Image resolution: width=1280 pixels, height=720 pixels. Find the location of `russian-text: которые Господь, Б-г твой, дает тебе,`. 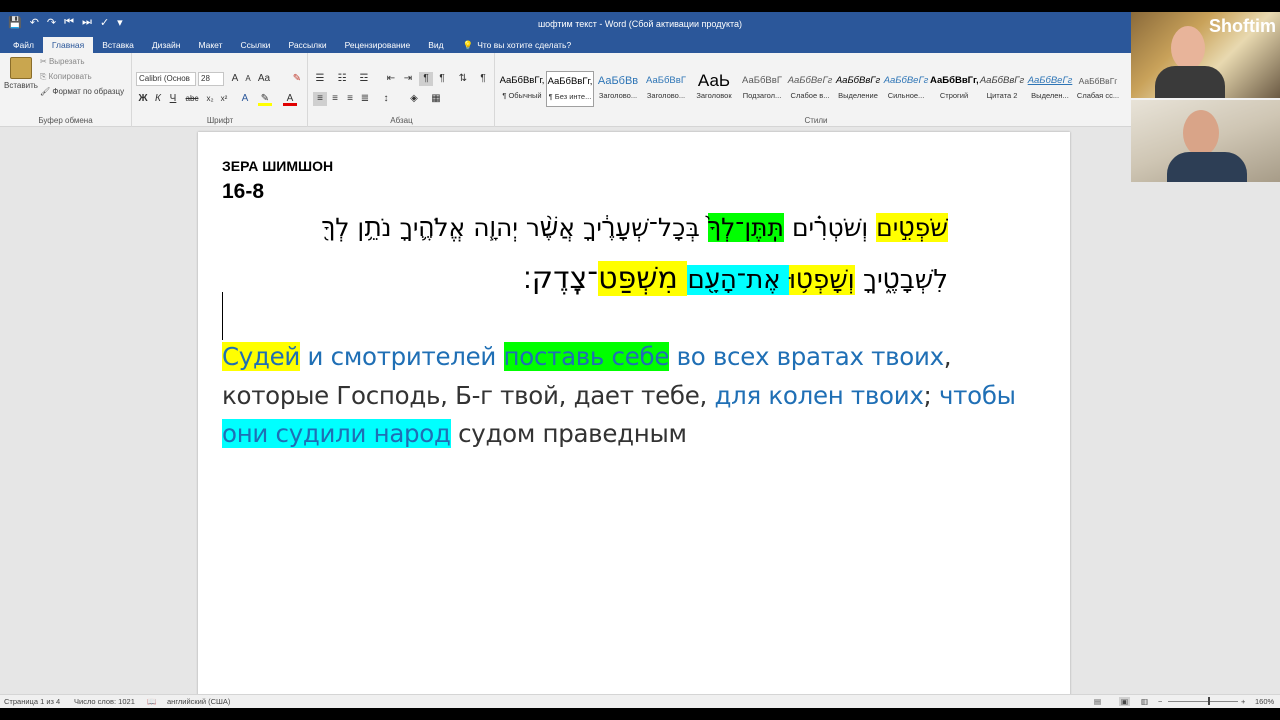

russian-text: которые Господь, Б-г твой, дает тебе, is located at coordinates (468, 395).